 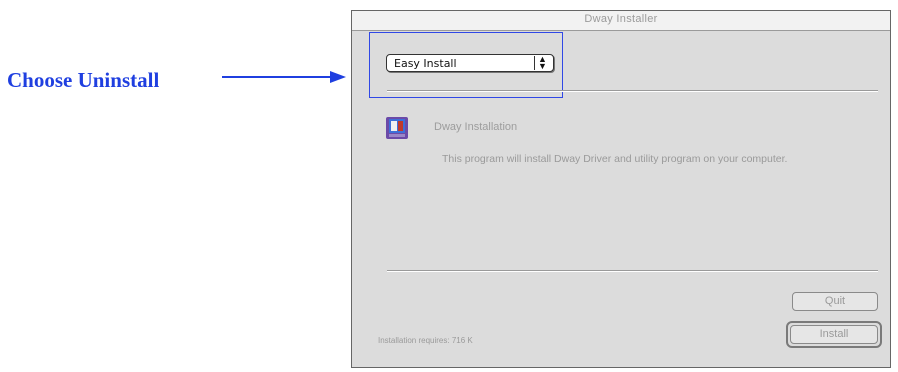 I want to click on window-title: Dway Installer, so click(x=621, y=19).